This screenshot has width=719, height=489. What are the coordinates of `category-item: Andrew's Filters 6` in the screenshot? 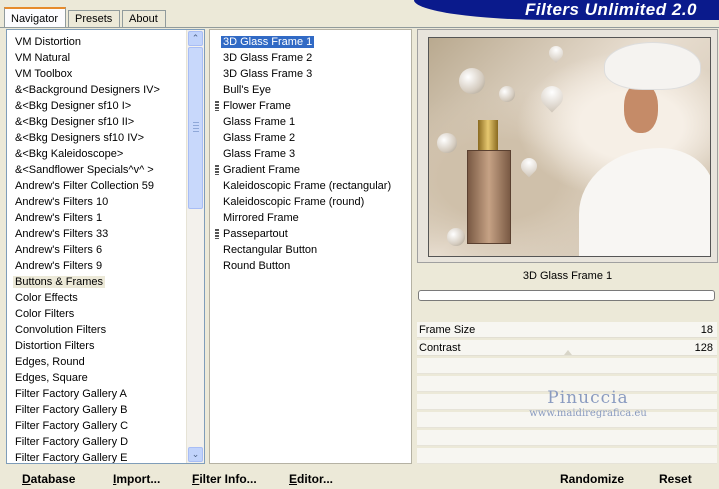 It's located at (97, 250).